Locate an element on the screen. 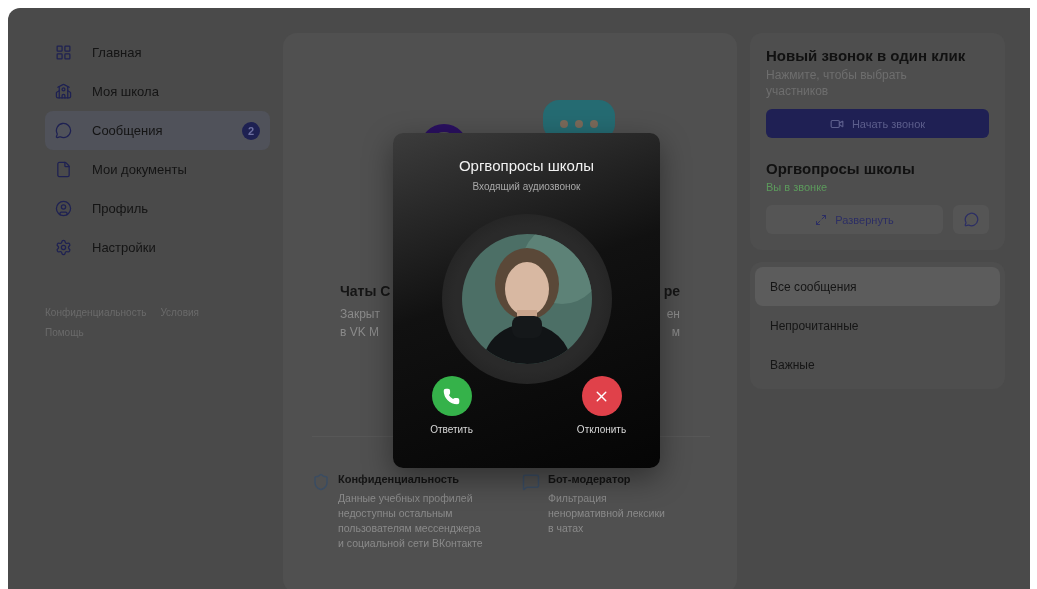  filter-item: Все сообщения is located at coordinates (877, 286).